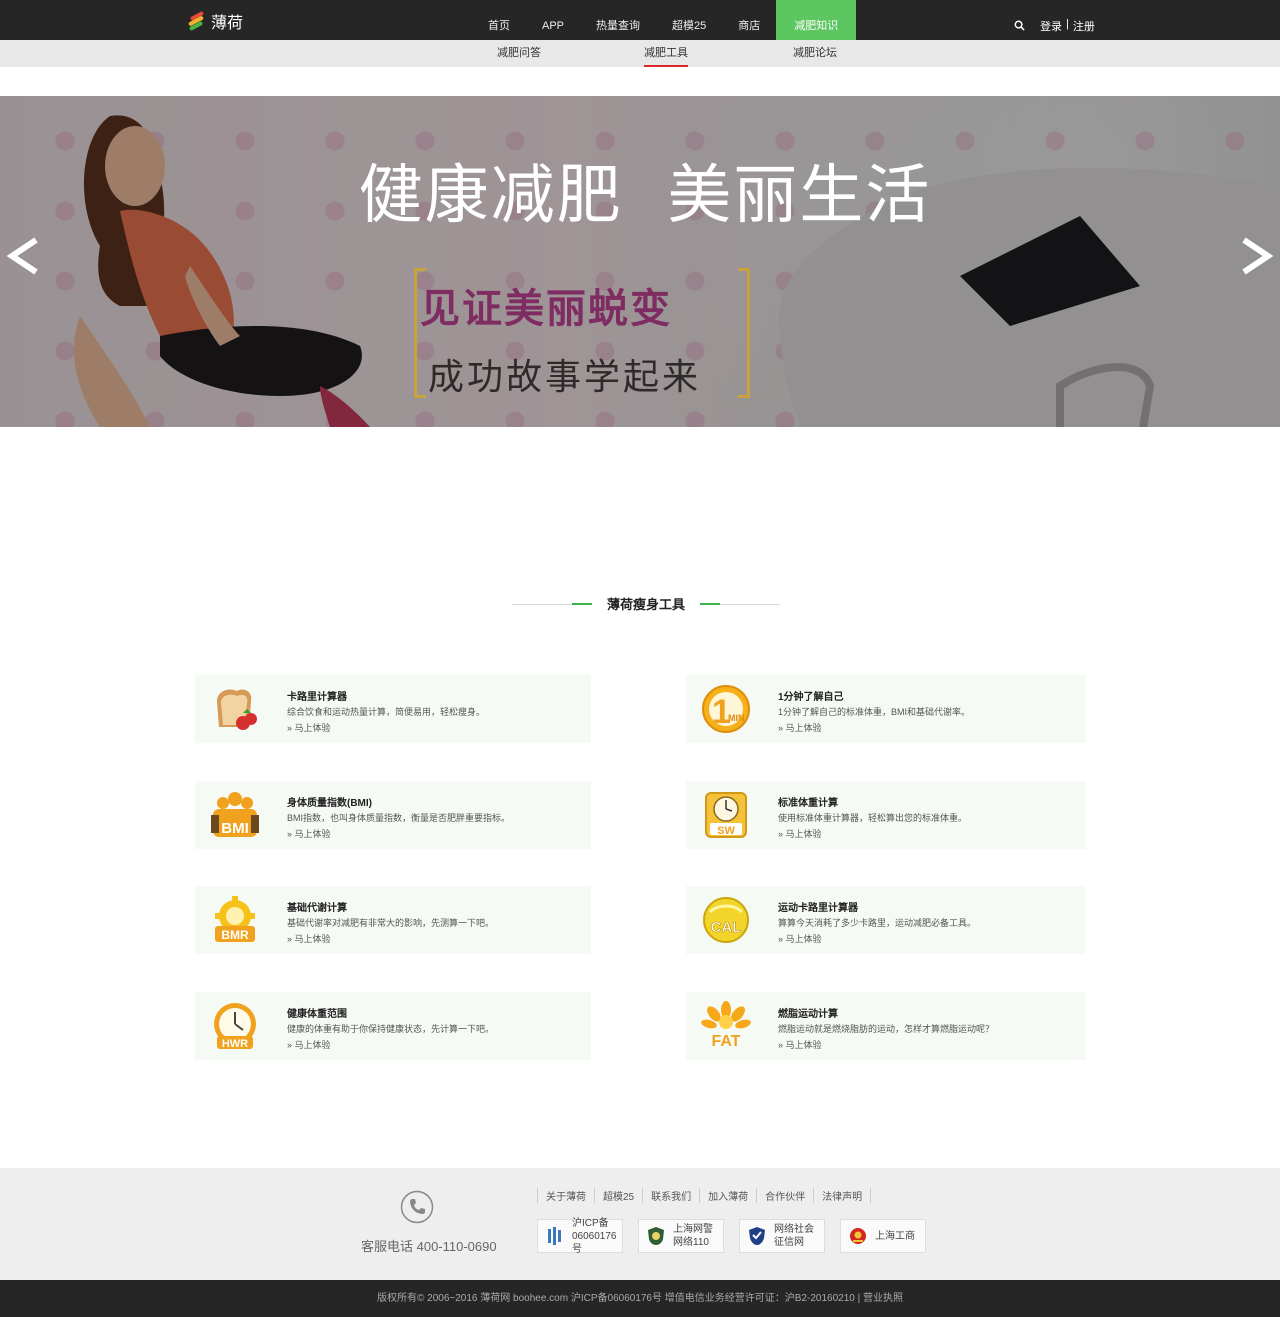 The width and height of the screenshot is (1280, 1317). Describe the element at coordinates (499, 20) in the screenshot. I see `nav-item-home: 首页` at that location.